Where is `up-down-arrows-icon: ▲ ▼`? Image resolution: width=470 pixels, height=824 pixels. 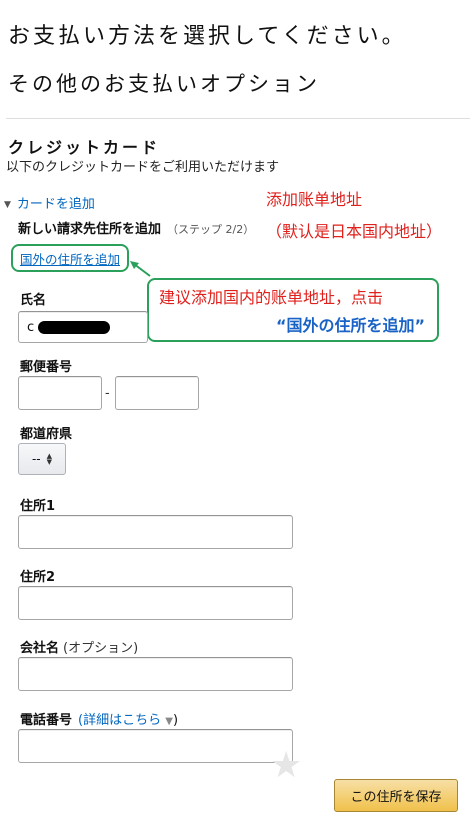
up-down-arrows-icon: ▲ ▼ is located at coordinates (49, 459).